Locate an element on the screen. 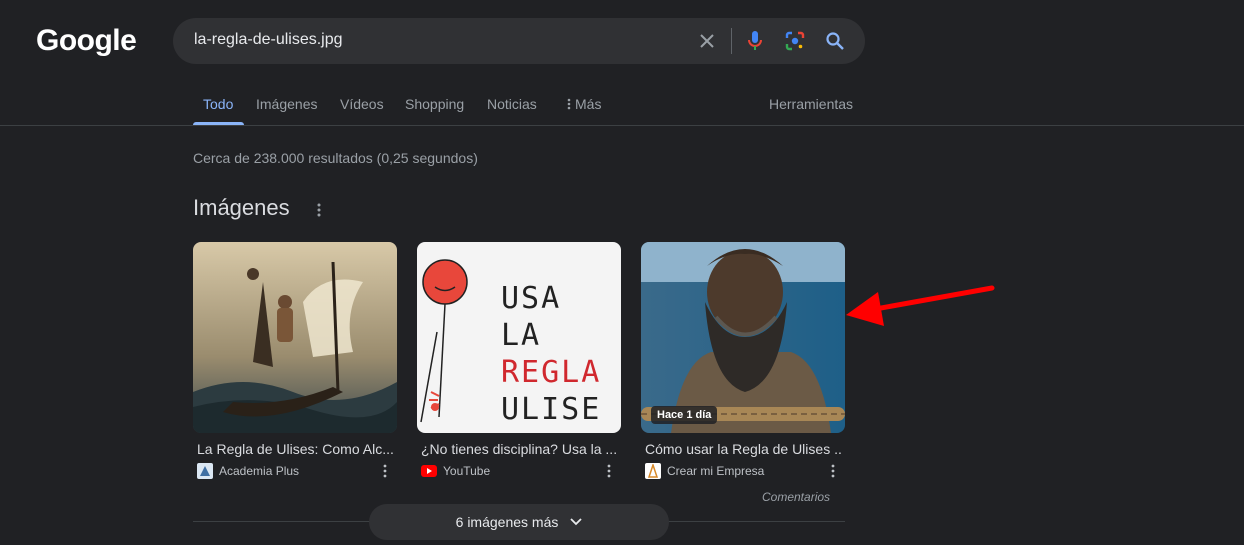 The image size is (1244, 545). image-card-source: Academia Plus is located at coordinates (297, 471).